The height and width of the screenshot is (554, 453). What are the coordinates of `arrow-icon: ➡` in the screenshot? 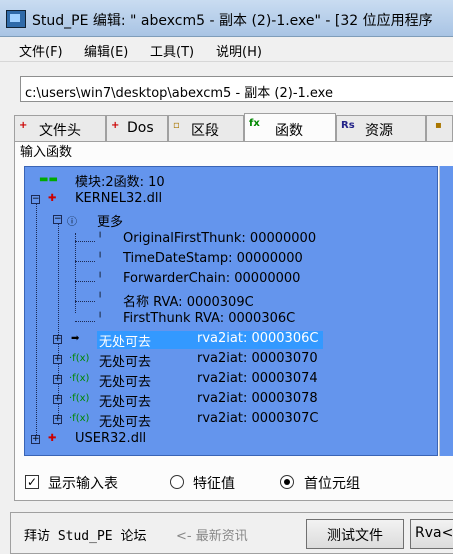 It's located at (75, 338).